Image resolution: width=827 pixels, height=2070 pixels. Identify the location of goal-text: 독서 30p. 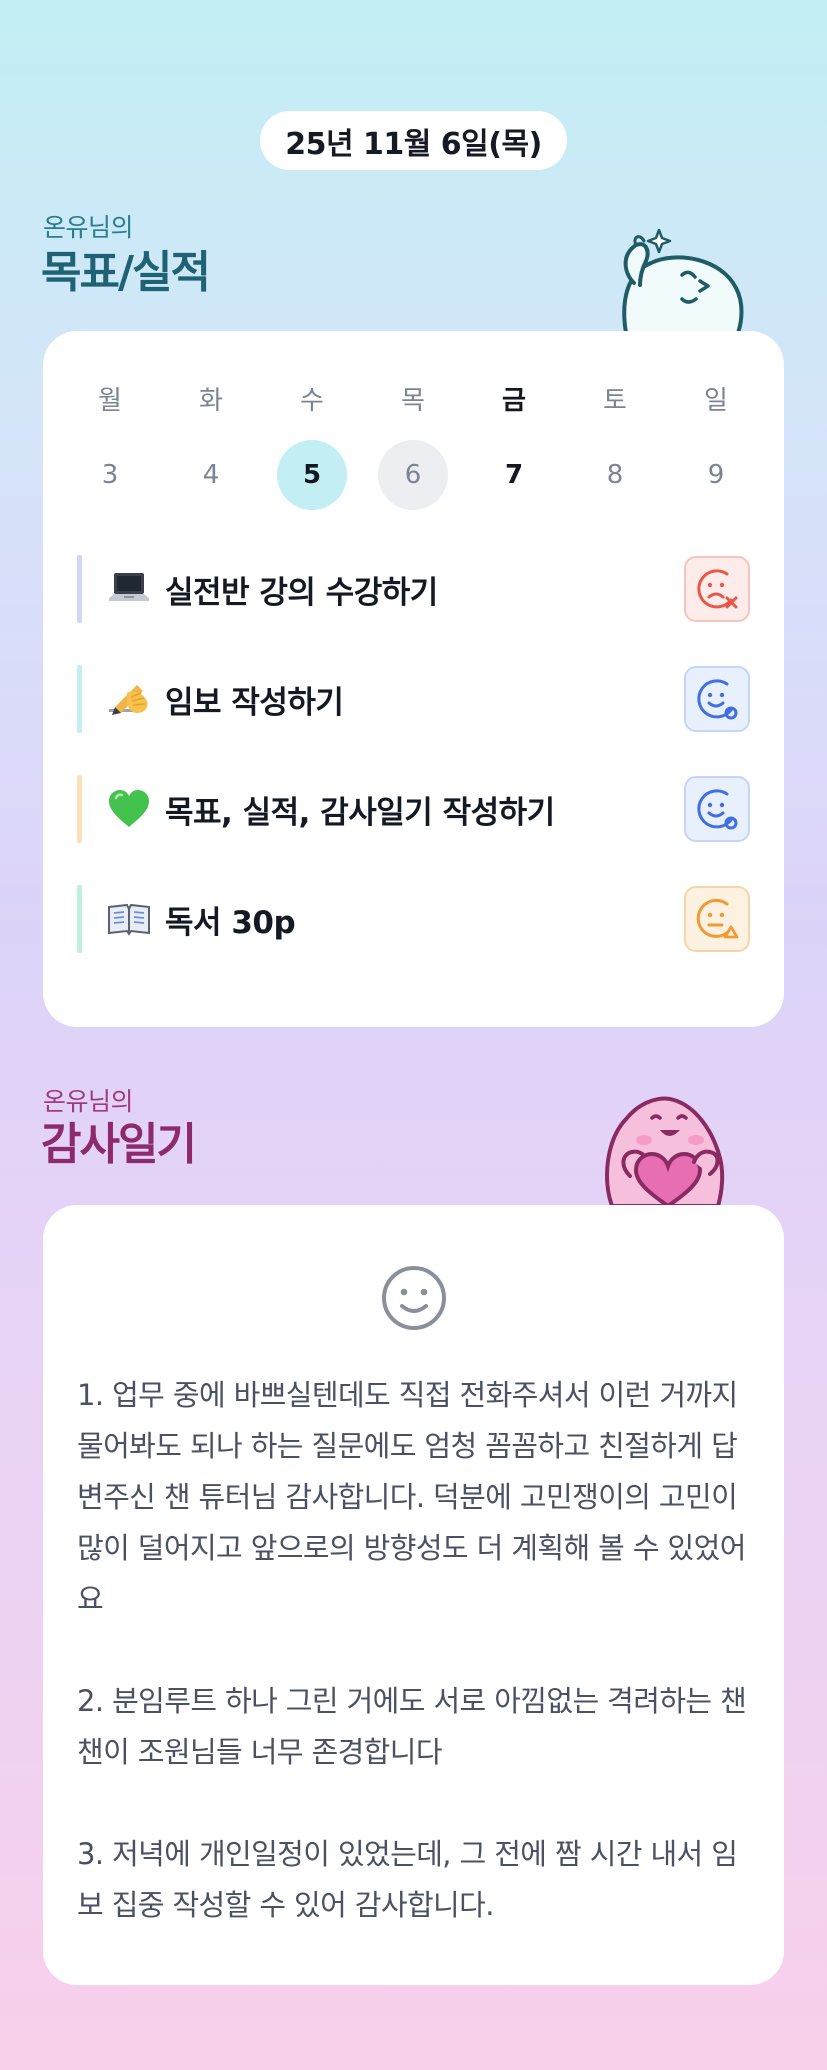
(230, 922).